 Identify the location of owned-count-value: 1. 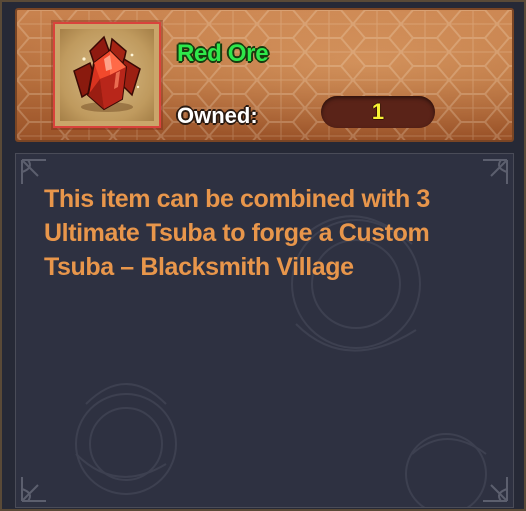
(378, 111).